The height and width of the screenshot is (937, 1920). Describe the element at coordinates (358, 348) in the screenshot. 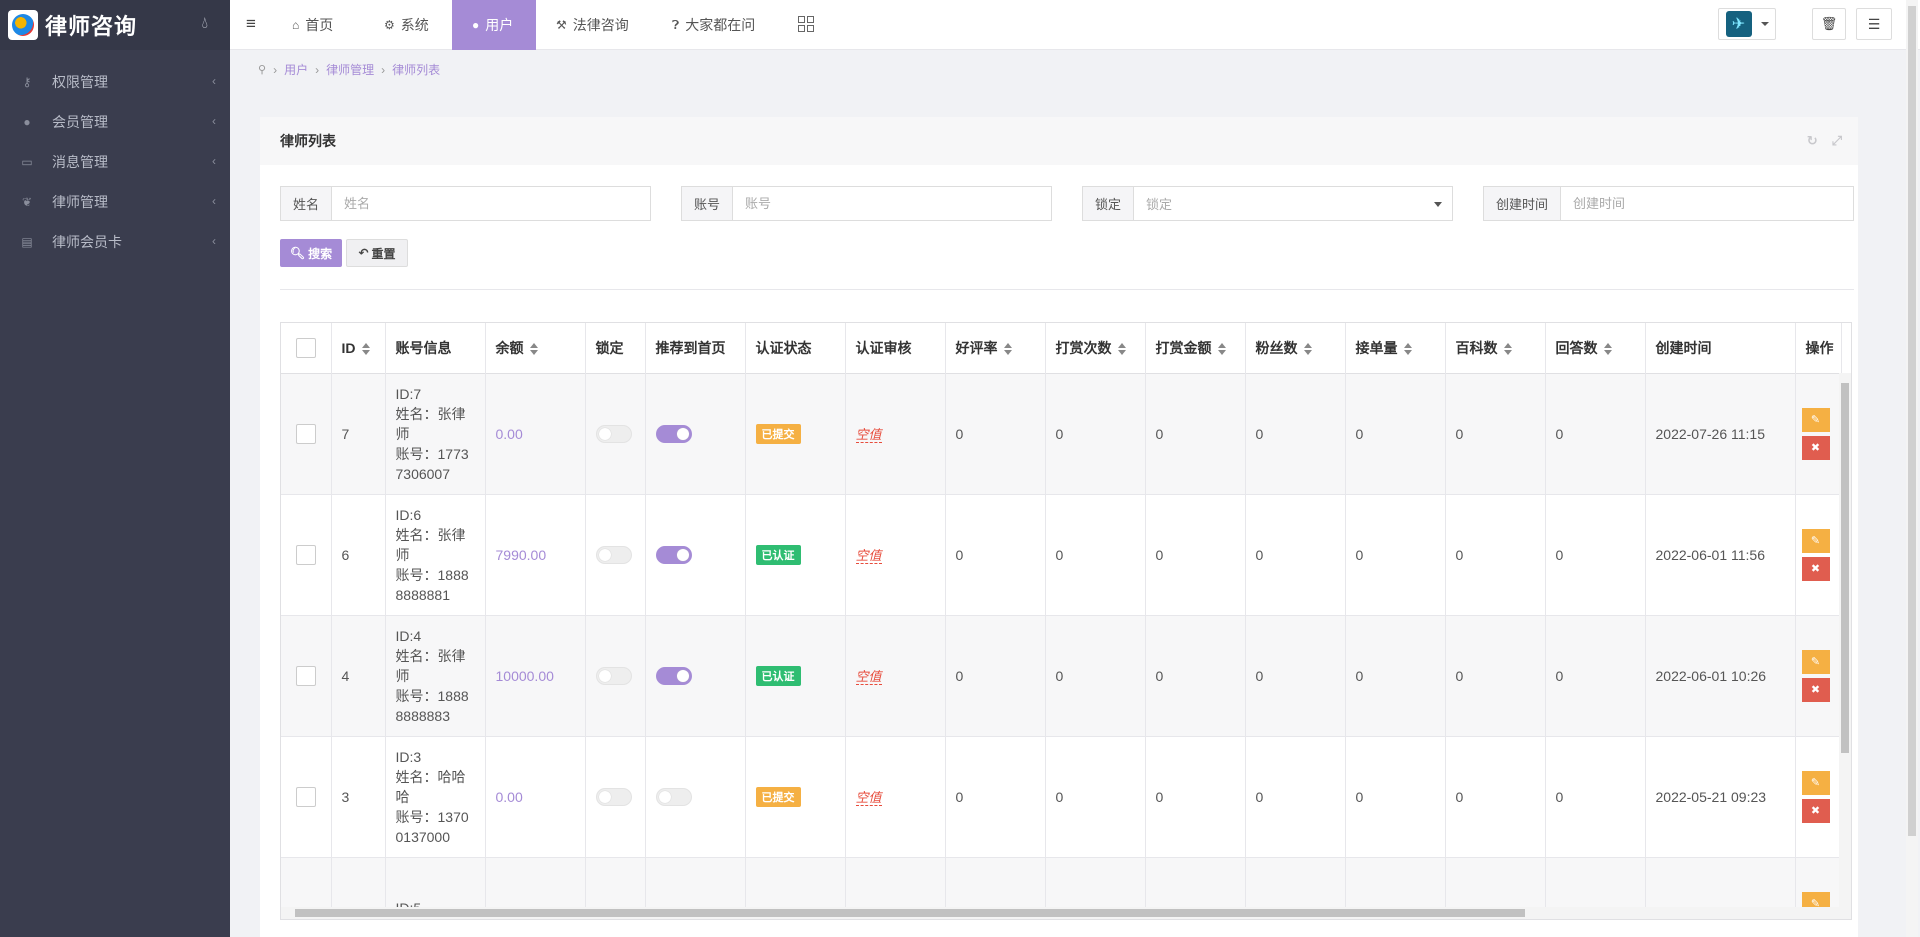

I see `col-id: ID` at that location.